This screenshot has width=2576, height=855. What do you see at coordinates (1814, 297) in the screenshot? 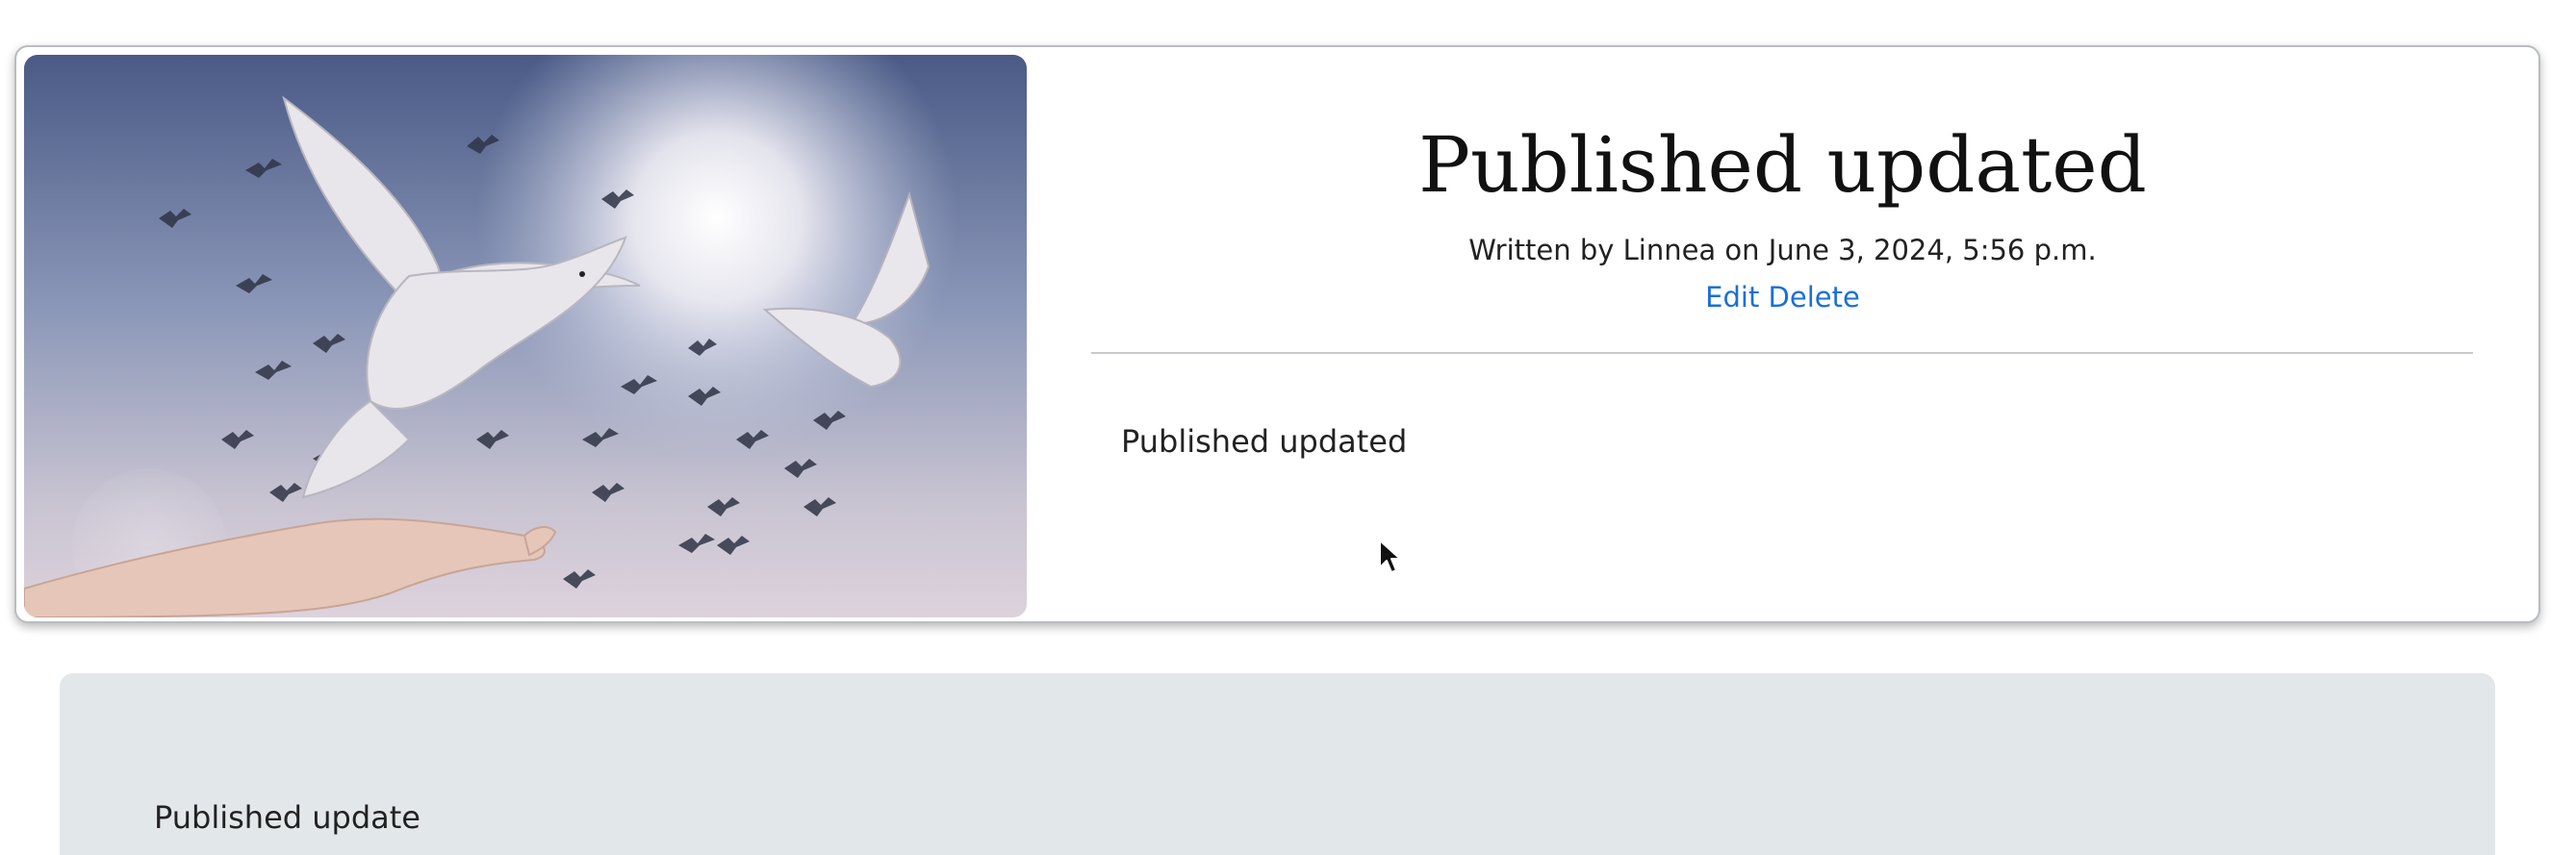
I see `delete-link: Delete` at bounding box center [1814, 297].